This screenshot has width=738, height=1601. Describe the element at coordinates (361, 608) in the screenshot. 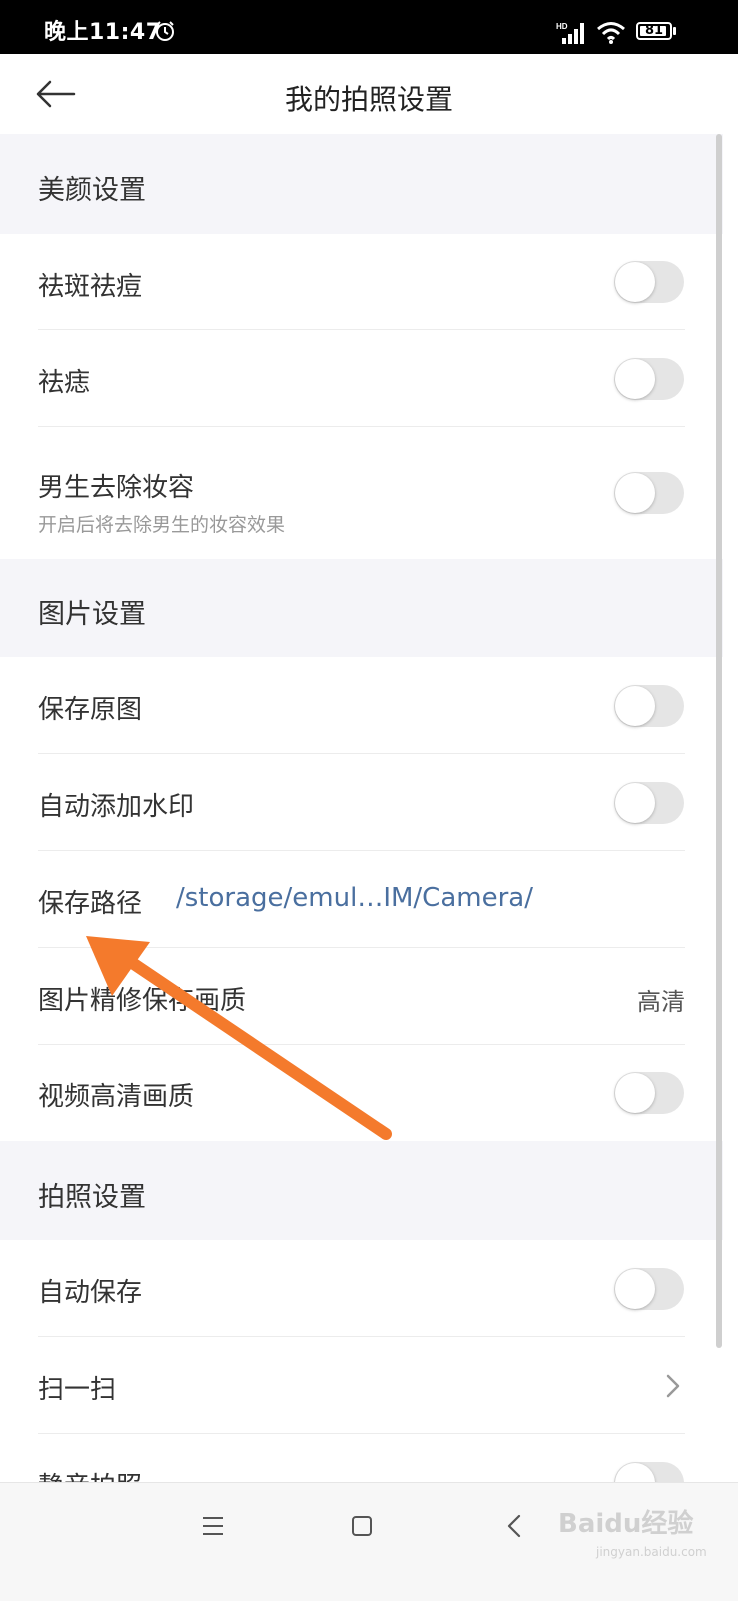

I see `section-header-image: 图片设置` at that location.